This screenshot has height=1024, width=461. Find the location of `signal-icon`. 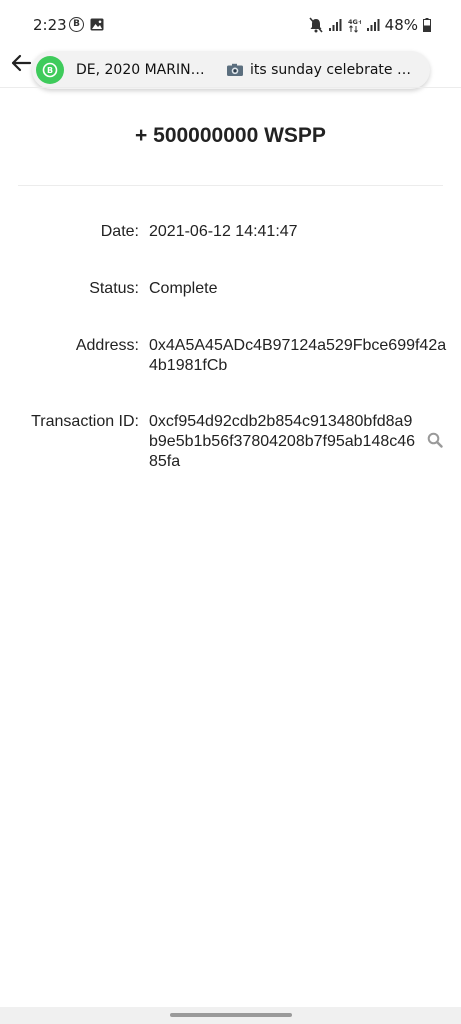

signal-icon is located at coordinates (335, 25).